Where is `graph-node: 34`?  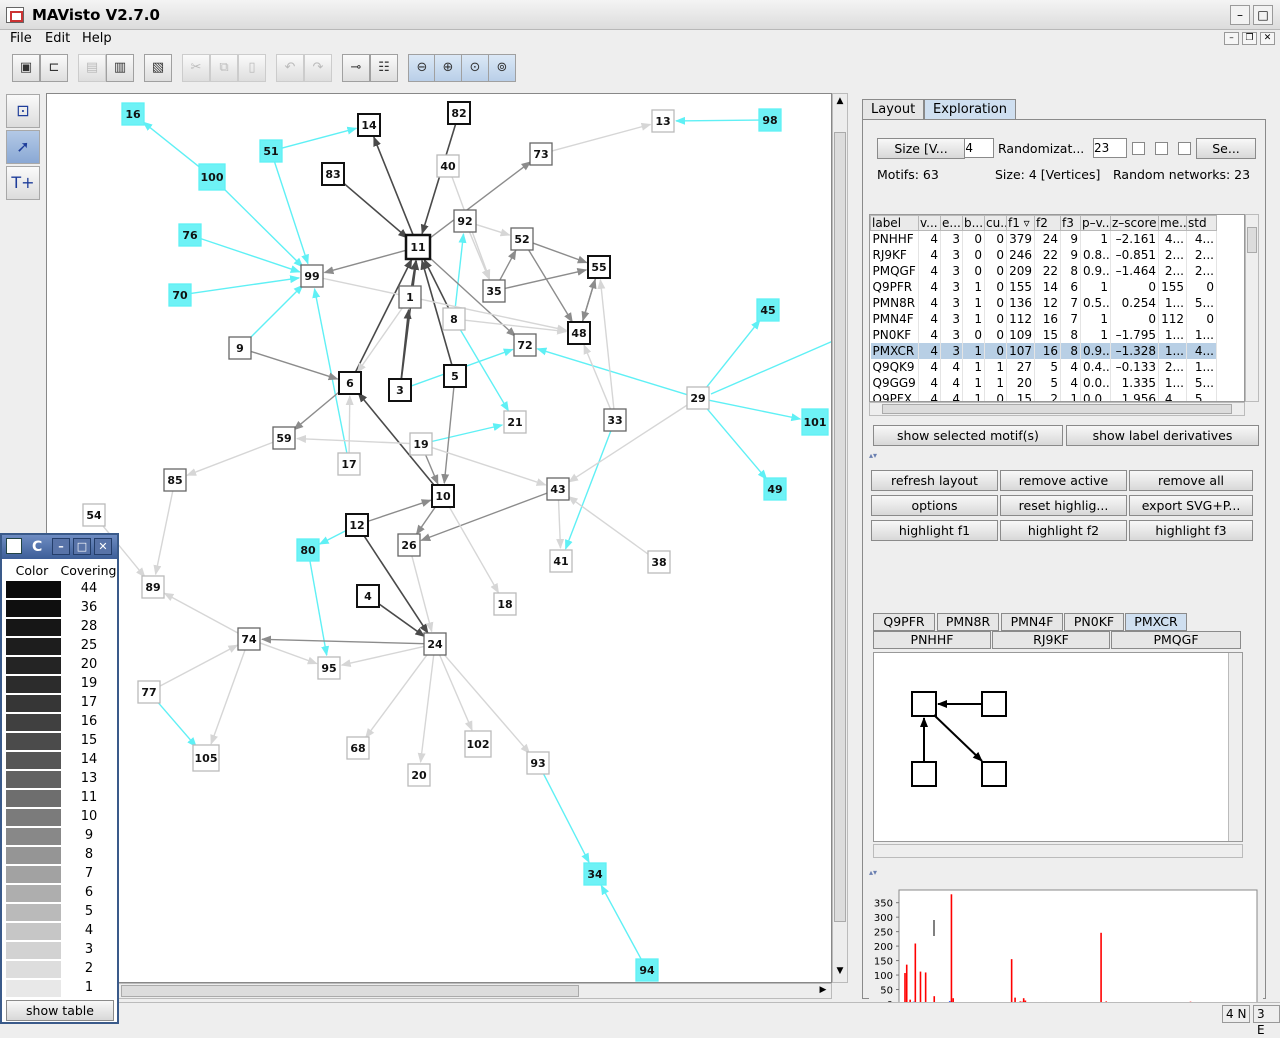
graph-node: 34 is located at coordinates (595, 874).